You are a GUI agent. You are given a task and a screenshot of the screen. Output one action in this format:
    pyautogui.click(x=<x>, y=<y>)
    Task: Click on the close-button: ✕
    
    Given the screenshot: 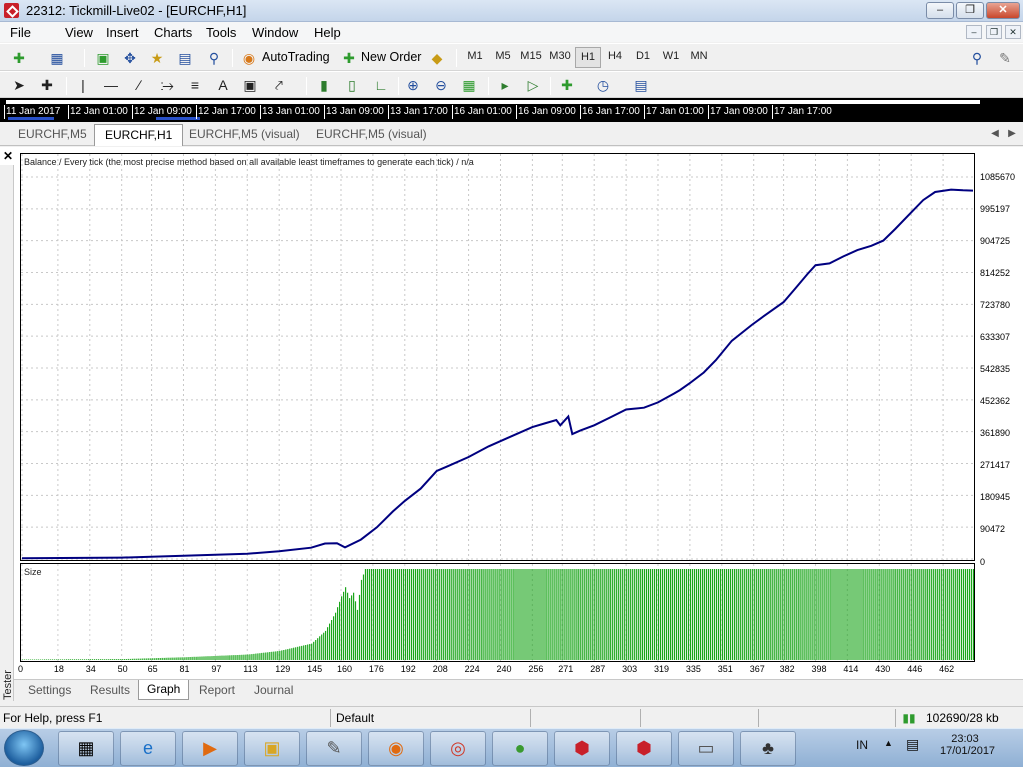 What is the action you would take?
    pyautogui.click(x=1003, y=10)
    